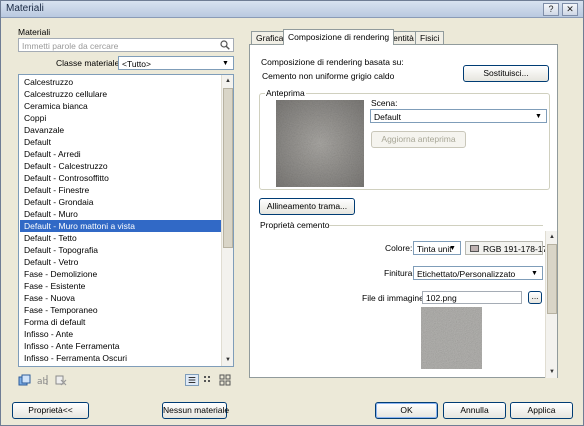 The width and height of the screenshot is (584, 426). Describe the element at coordinates (120, 142) in the screenshot. I see `list-item: Default` at that location.